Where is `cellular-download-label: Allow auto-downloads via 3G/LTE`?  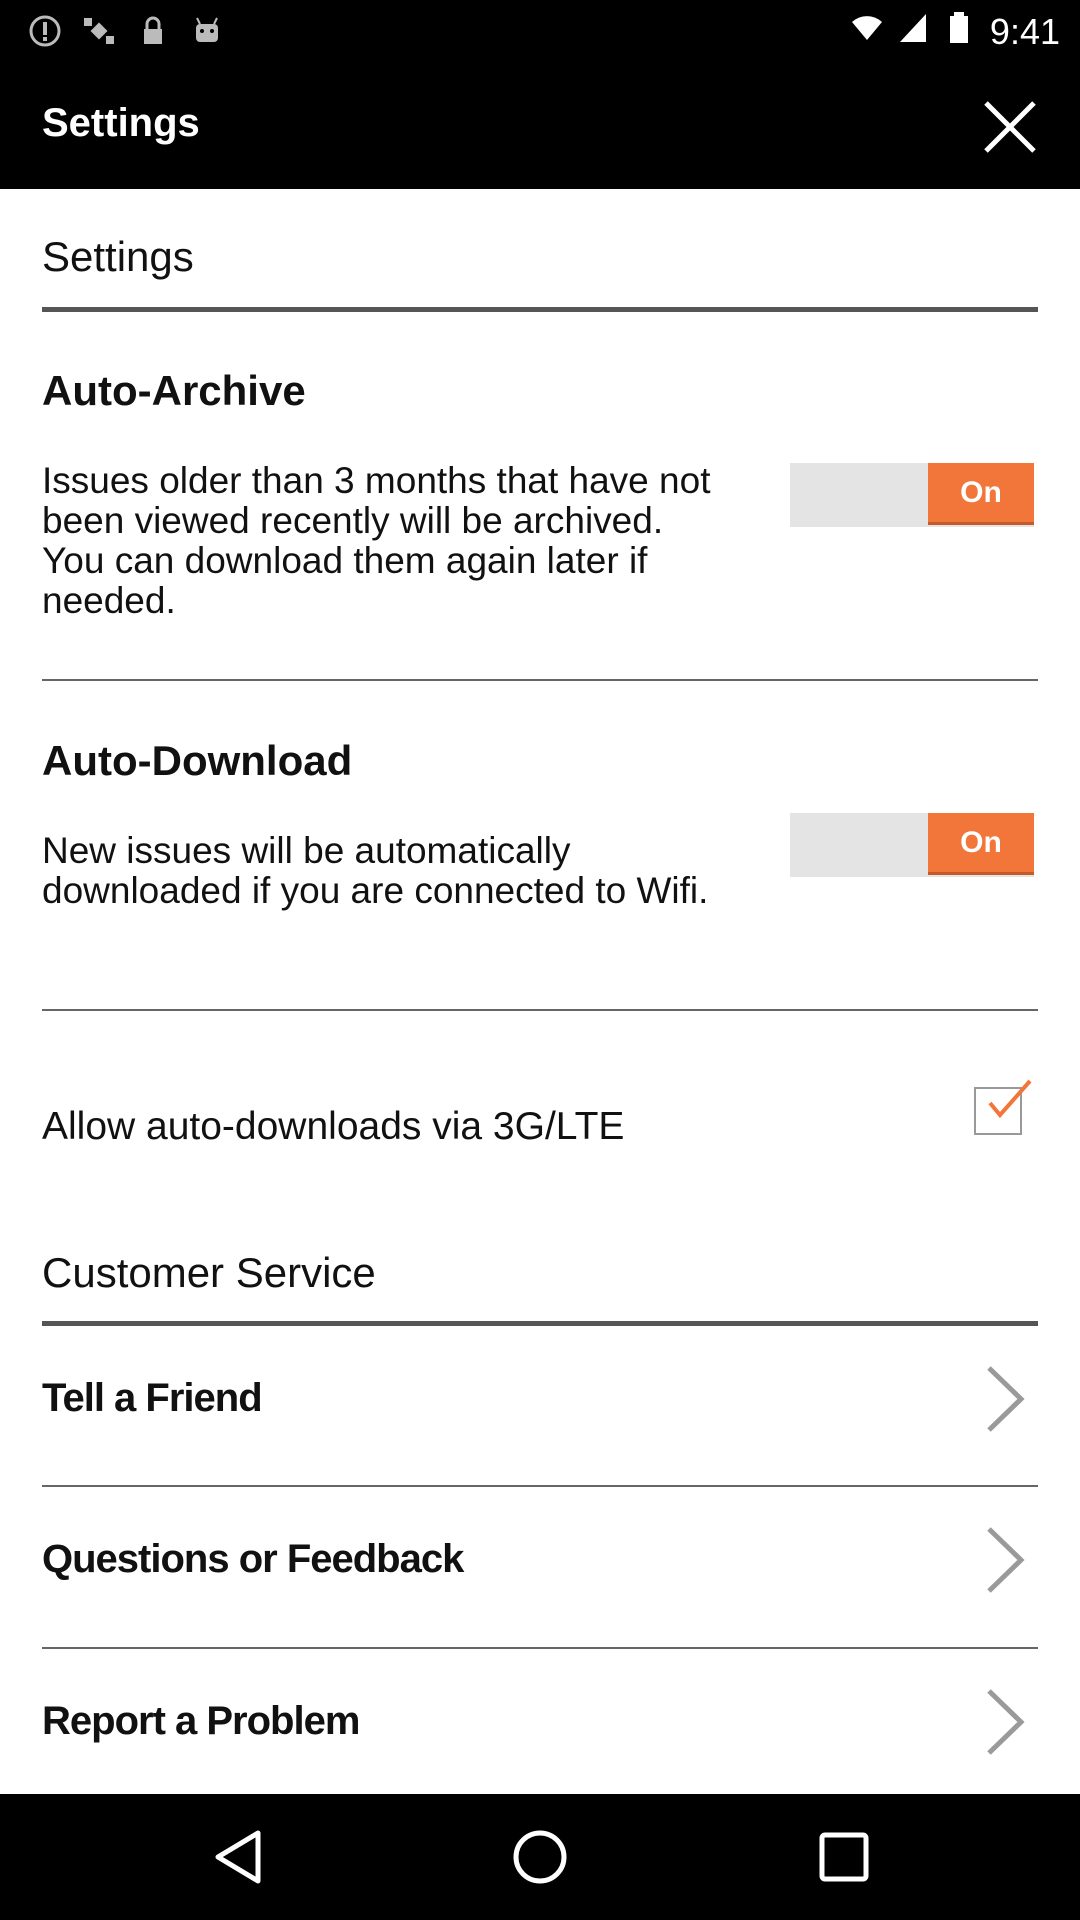
cellular-download-label: Allow auto-downloads via 3G/LTE is located at coordinates (333, 1126).